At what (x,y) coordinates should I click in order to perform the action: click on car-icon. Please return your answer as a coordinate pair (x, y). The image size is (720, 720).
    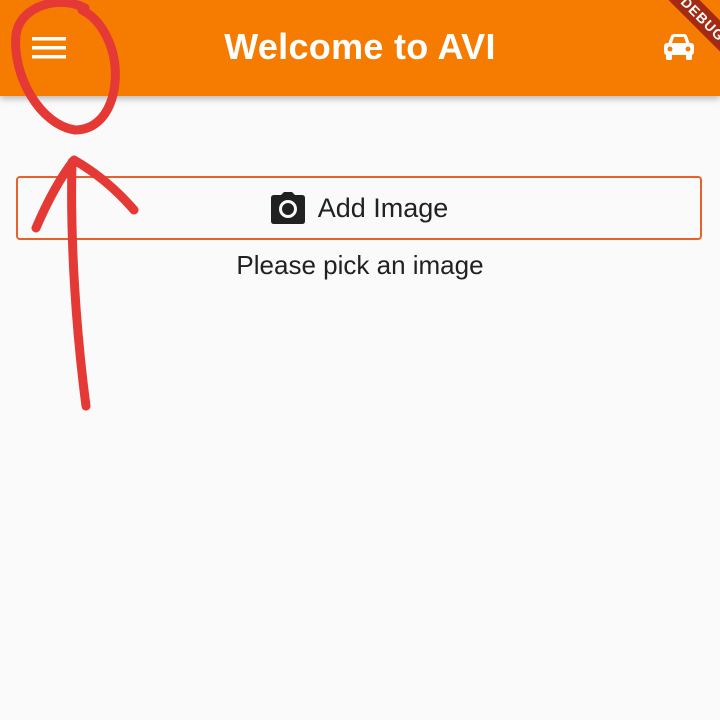
    Looking at the image, I should click on (679, 47).